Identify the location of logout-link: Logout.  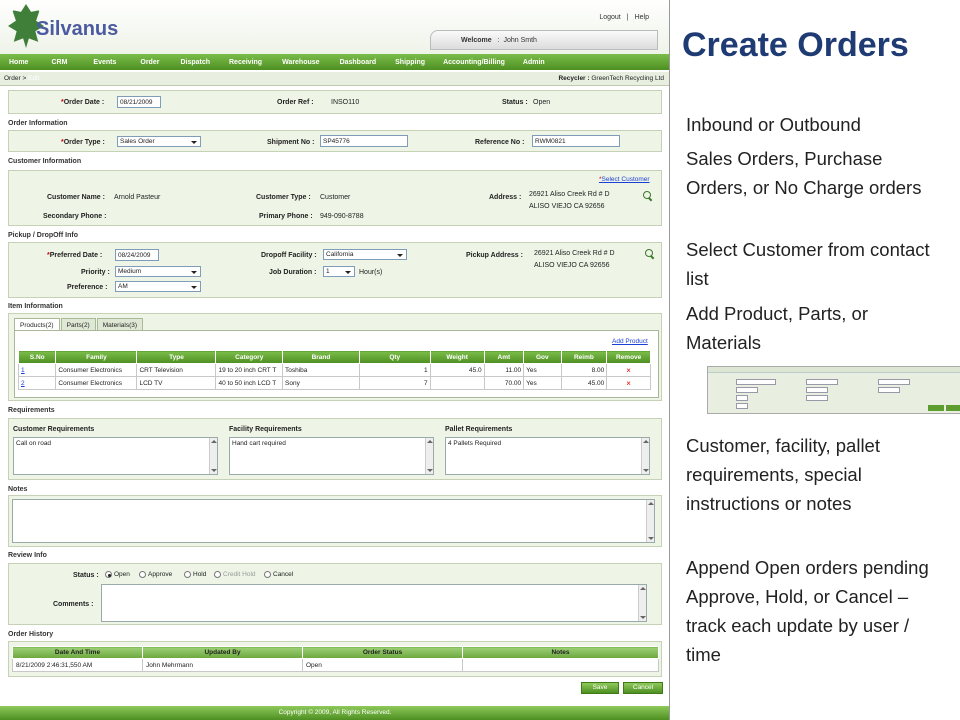
(609, 17).